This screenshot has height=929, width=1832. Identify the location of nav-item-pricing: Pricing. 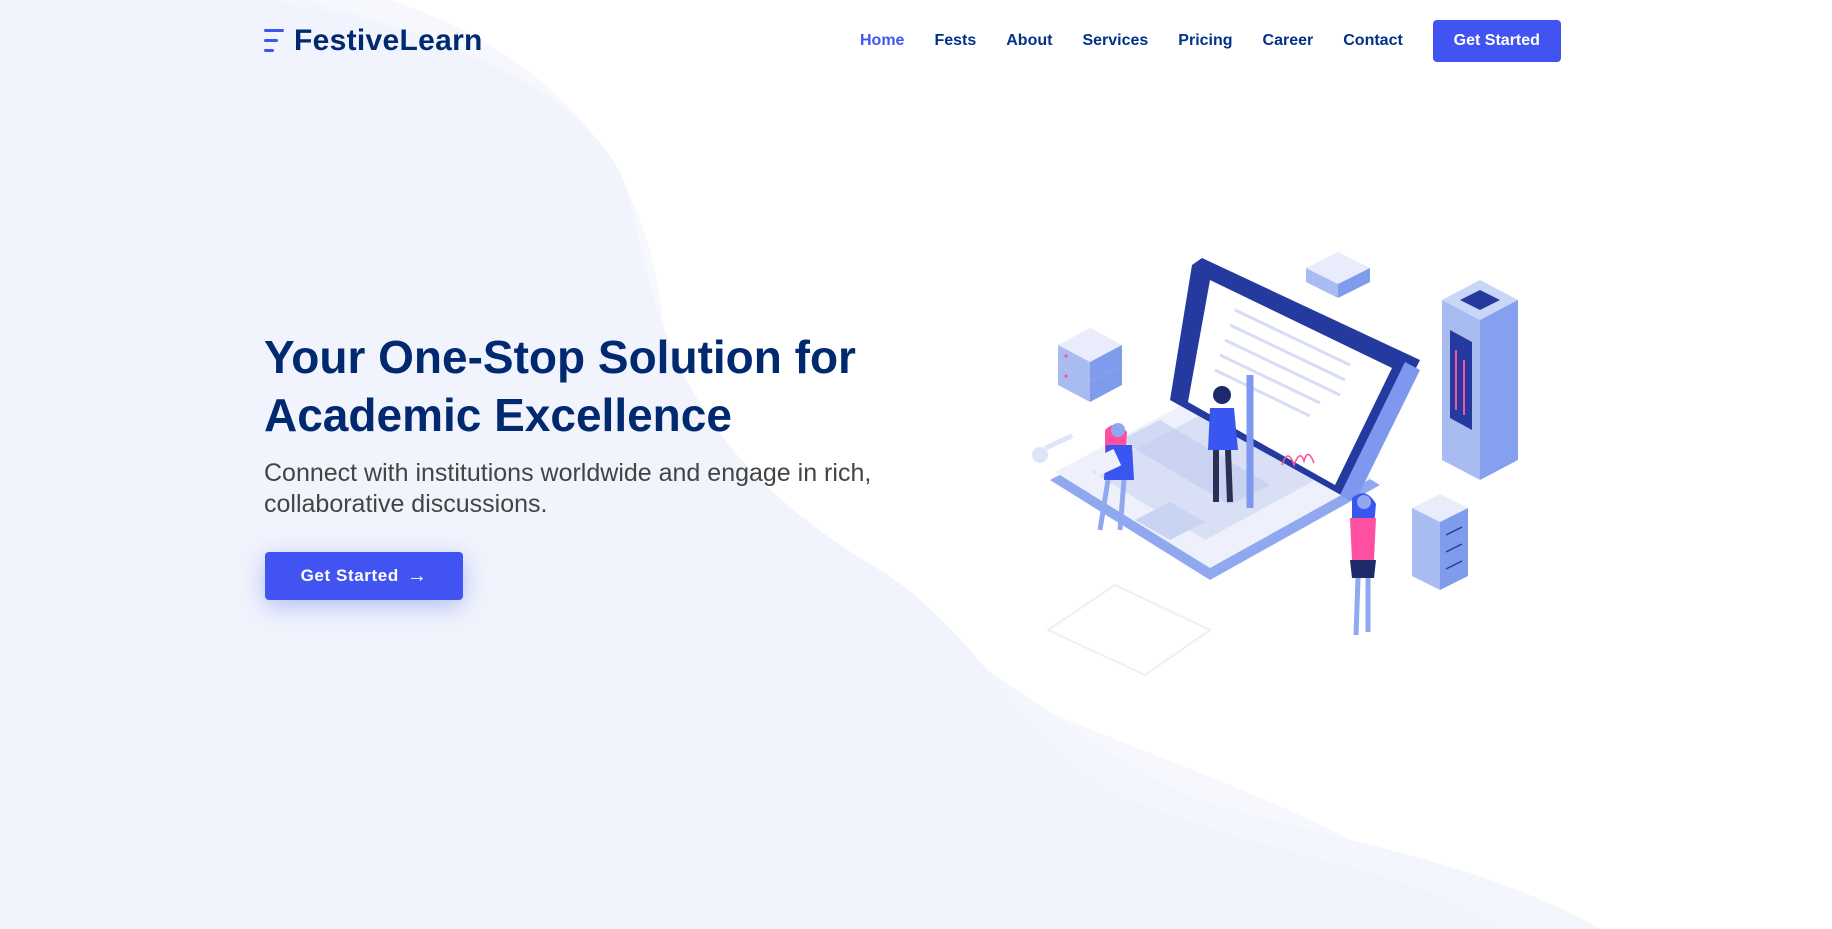
(1205, 41).